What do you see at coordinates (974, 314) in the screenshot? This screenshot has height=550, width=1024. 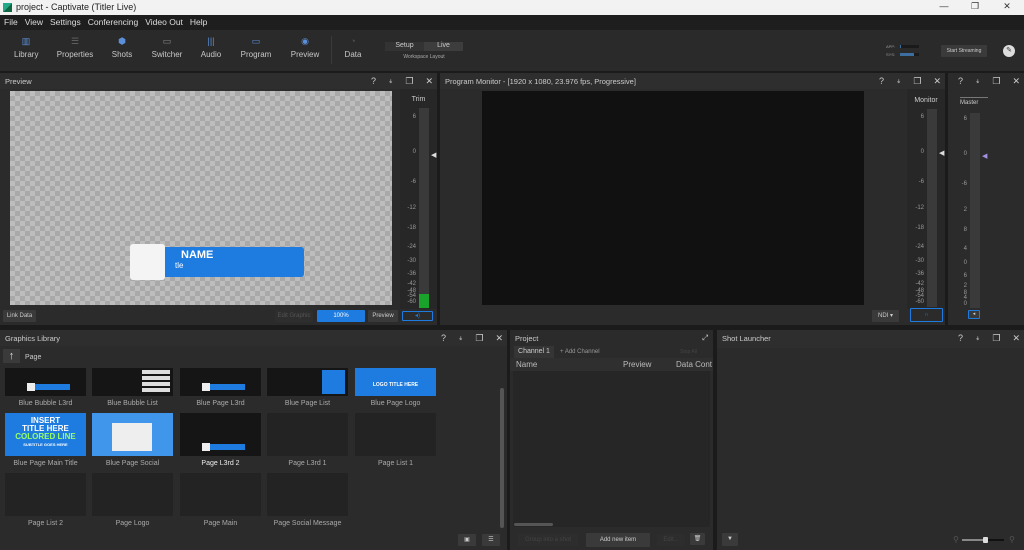 I see `speaker-icon: ◂` at bounding box center [974, 314].